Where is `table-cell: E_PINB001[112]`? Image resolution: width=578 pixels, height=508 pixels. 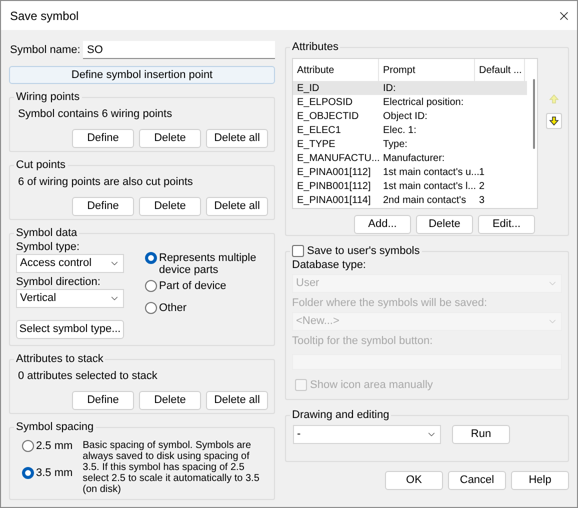 table-cell: E_PINB001[112] is located at coordinates (334, 186).